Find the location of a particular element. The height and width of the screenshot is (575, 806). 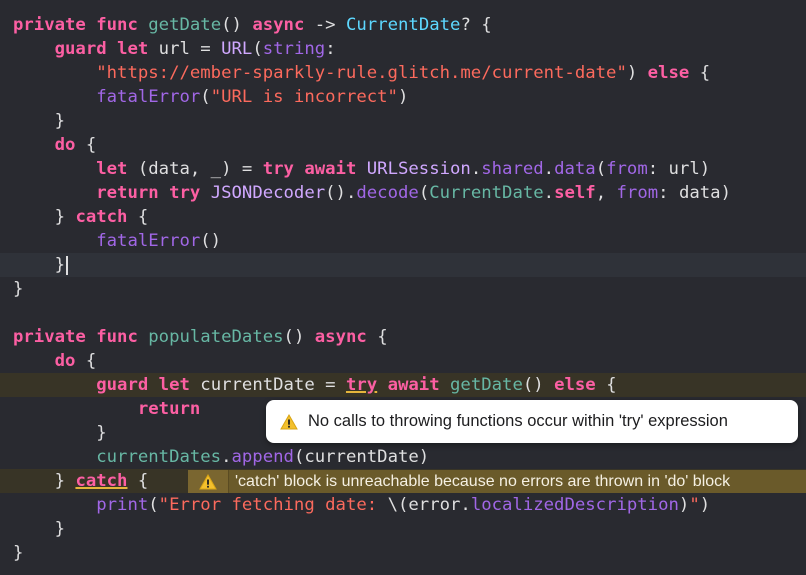

code-token: func is located at coordinates (117, 337).